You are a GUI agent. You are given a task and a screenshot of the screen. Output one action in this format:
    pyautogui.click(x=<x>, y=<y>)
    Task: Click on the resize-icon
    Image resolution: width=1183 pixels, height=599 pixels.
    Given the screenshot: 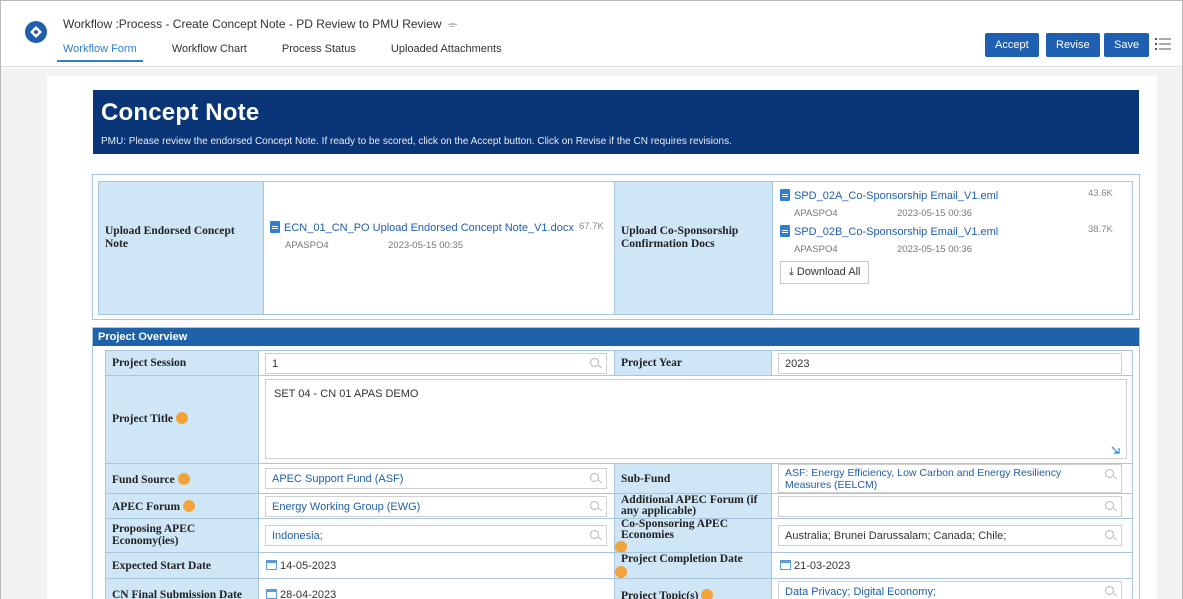 What is the action you would take?
    pyautogui.click(x=1115, y=449)
    